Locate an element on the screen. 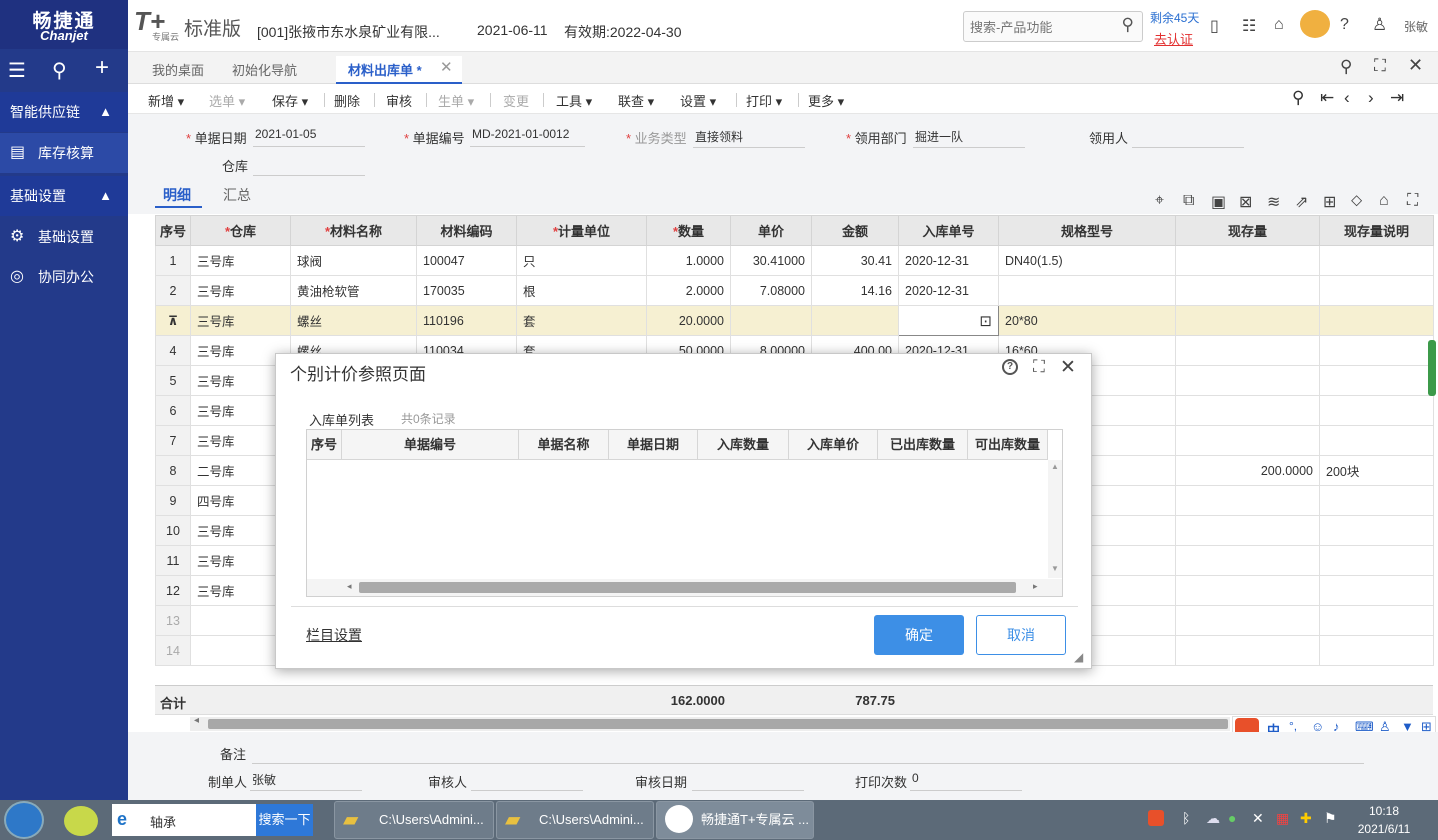  ok-button: 确定 is located at coordinates (919, 635).